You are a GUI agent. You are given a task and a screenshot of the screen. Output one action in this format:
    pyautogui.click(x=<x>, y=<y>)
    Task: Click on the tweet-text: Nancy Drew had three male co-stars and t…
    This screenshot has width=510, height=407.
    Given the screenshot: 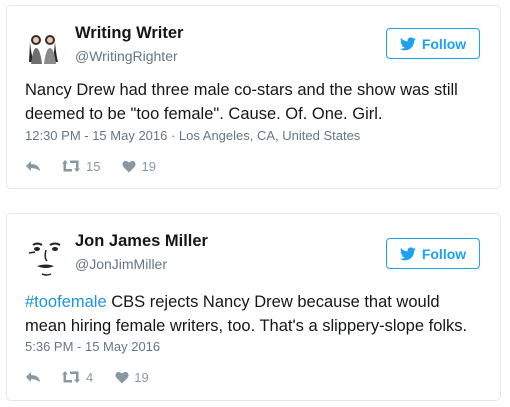 What is the action you would take?
    pyautogui.click(x=241, y=102)
    